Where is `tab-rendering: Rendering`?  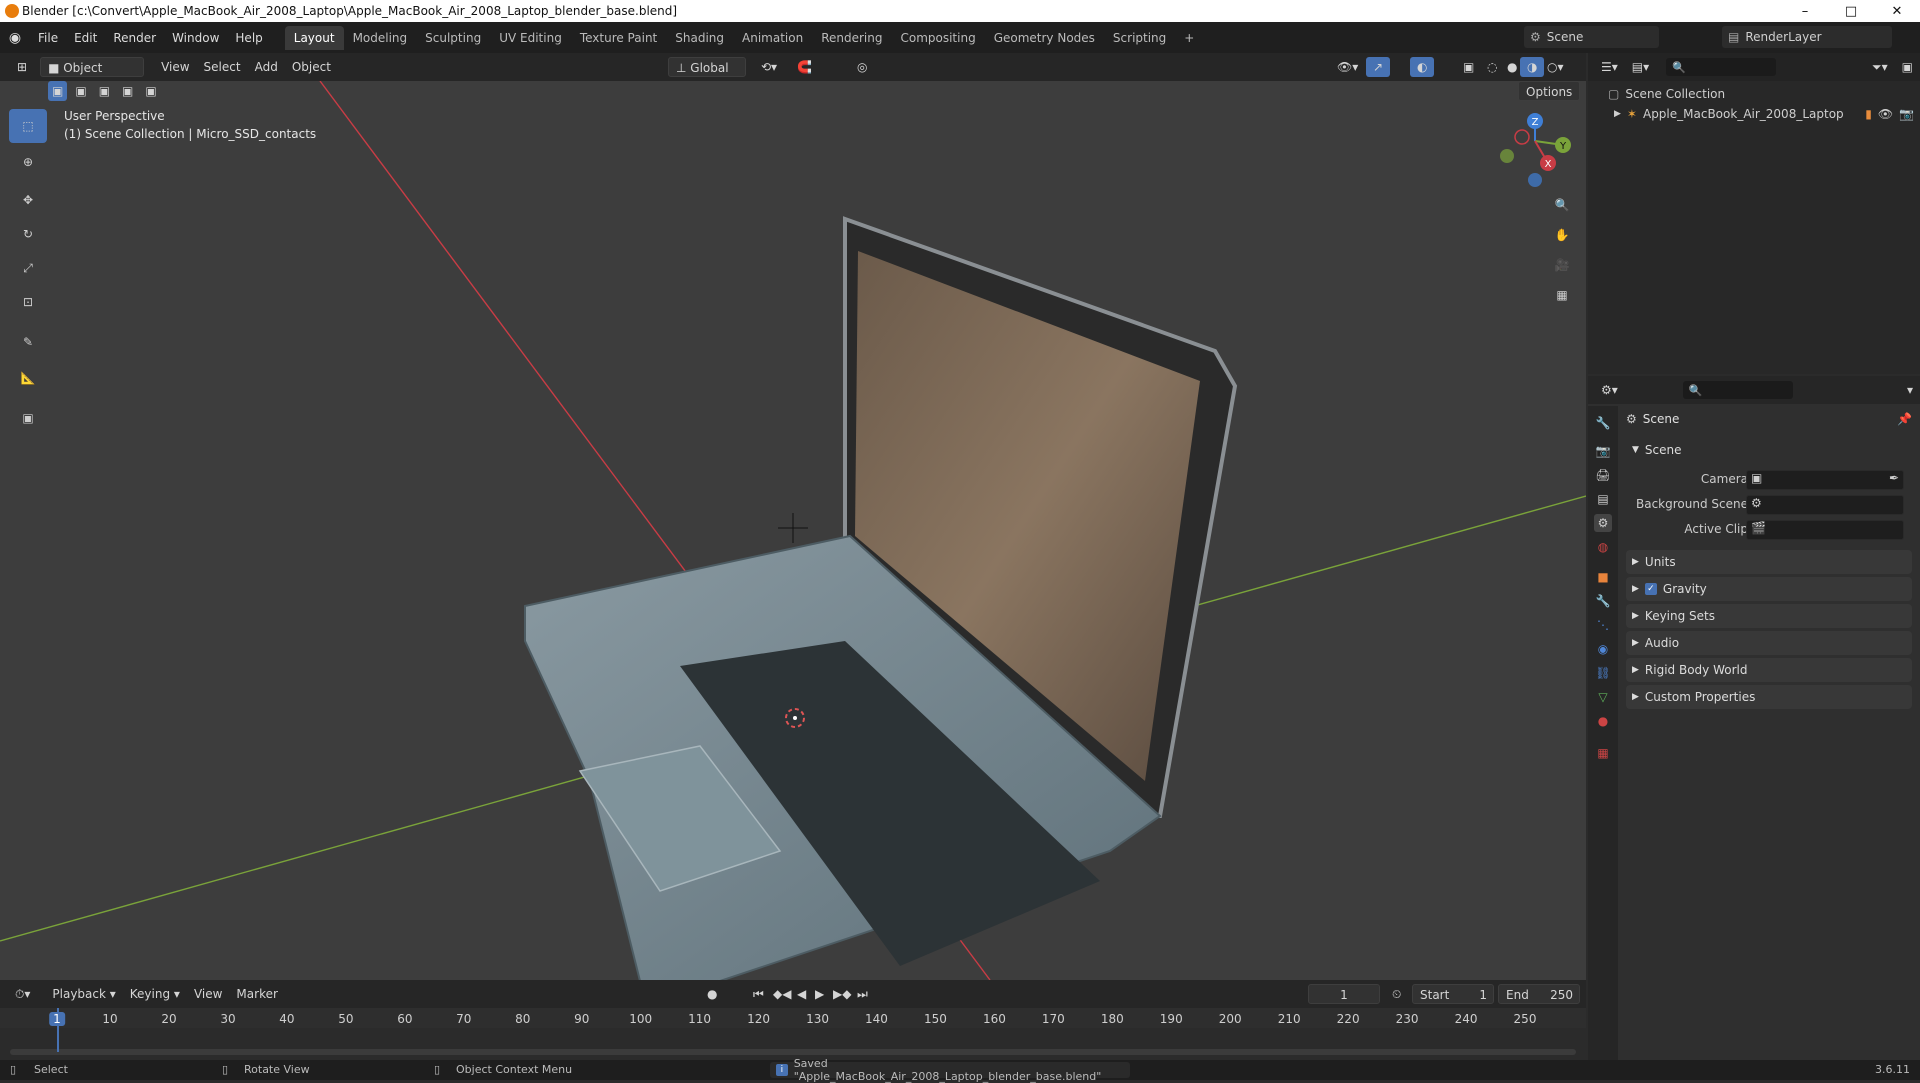
tab-rendering: Rendering is located at coordinates (851, 38).